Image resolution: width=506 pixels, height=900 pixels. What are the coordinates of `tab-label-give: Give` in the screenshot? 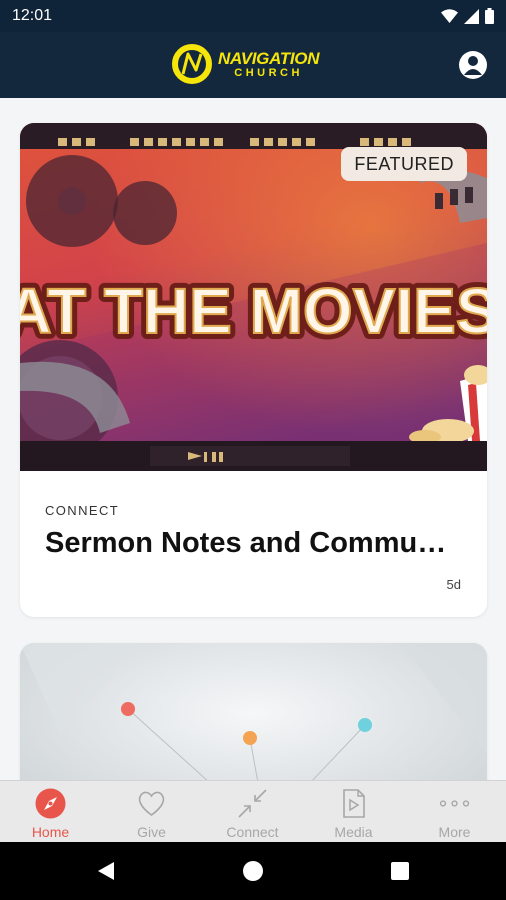 It's located at (151, 832).